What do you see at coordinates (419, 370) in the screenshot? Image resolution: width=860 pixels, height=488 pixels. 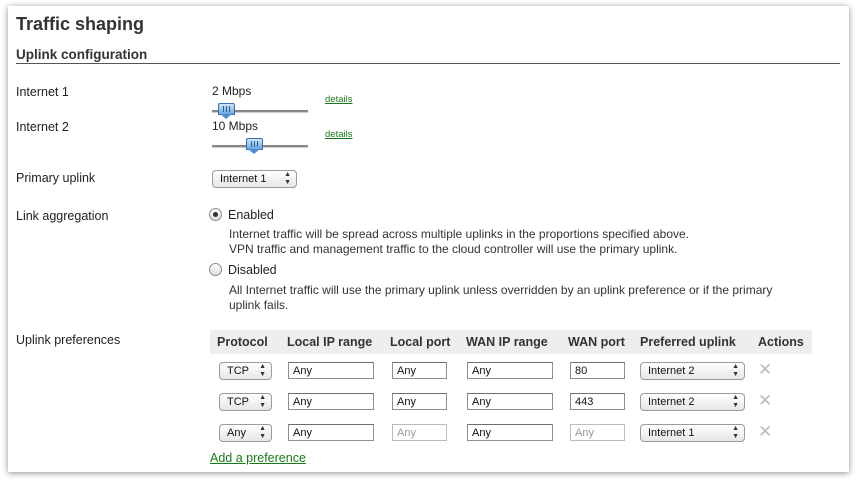 I see `row-1-local-port-input: Any` at bounding box center [419, 370].